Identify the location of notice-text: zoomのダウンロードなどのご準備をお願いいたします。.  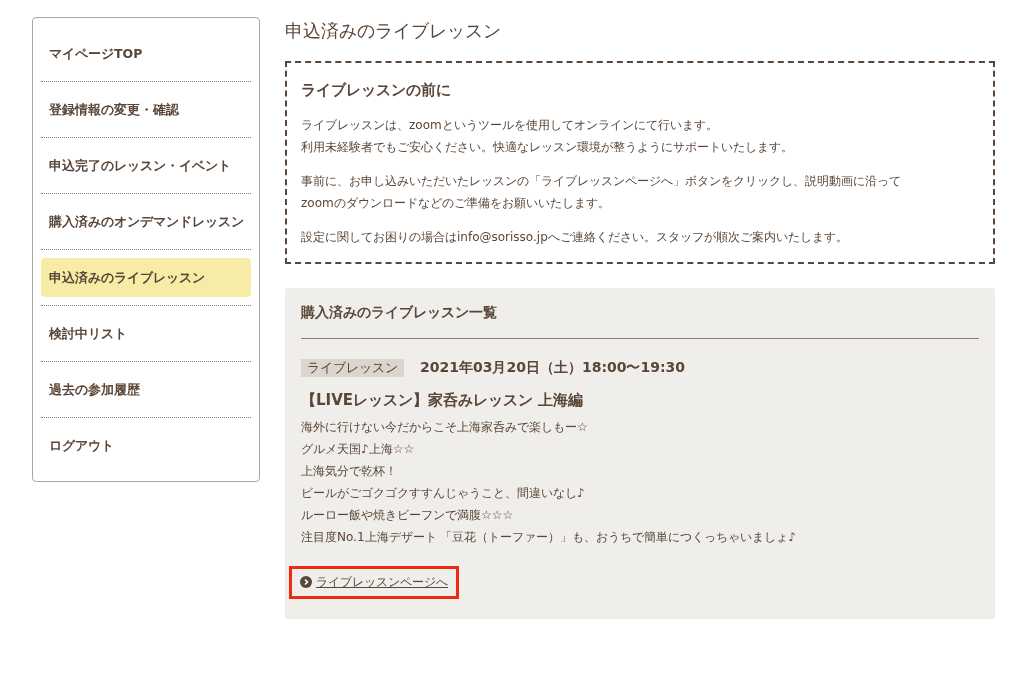
(455, 203).